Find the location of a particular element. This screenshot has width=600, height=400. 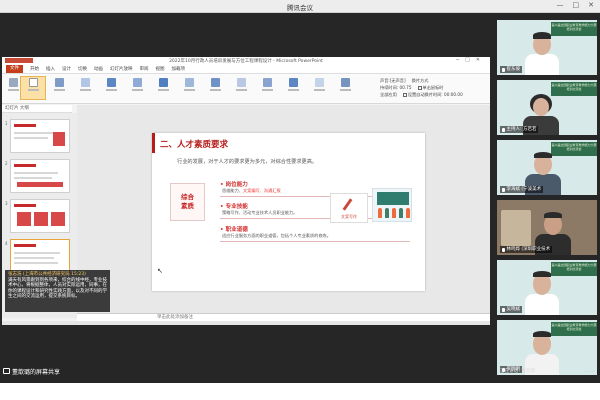

apply-all-button: 全部应用 is located at coordinates (388, 94).